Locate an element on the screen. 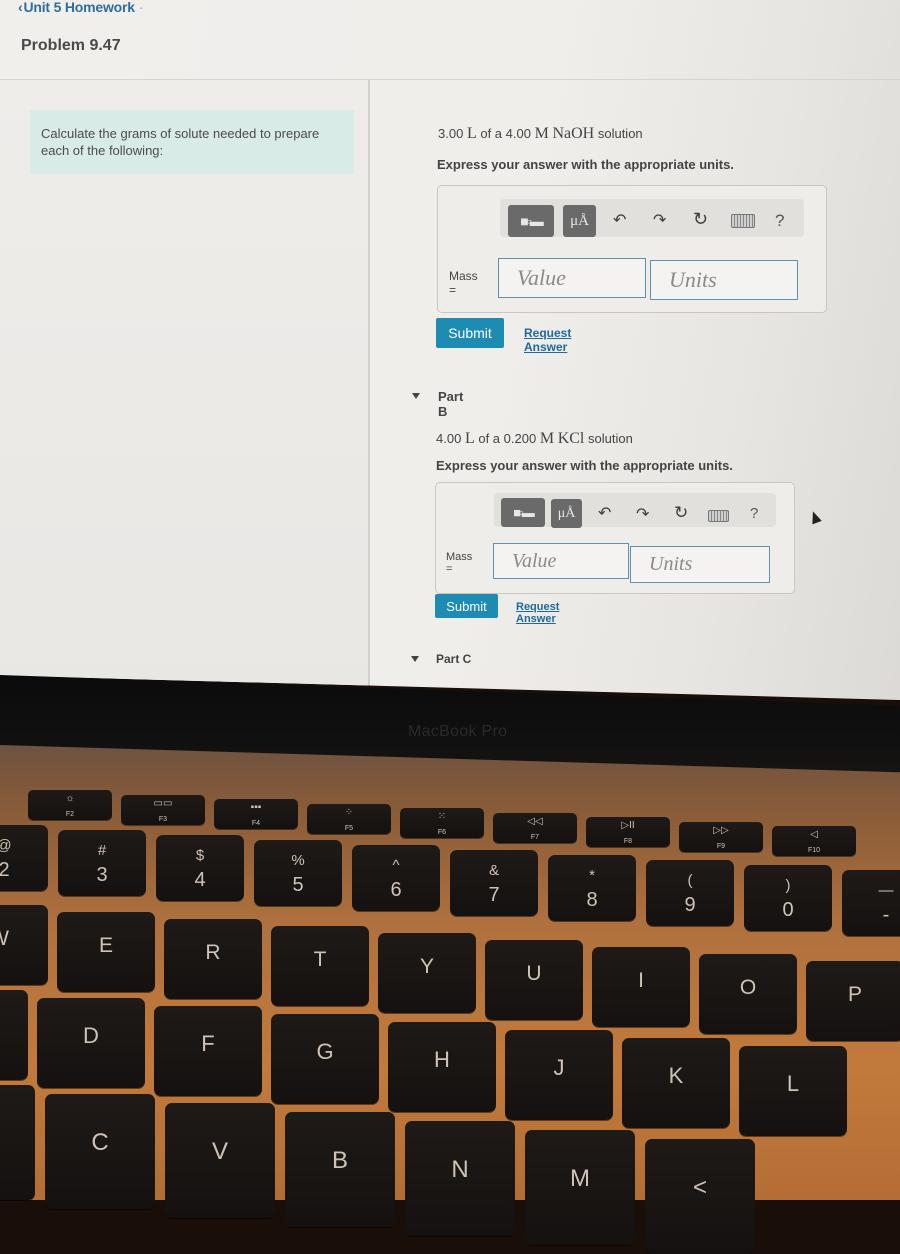  key-<: < is located at coordinates (700, 1196).